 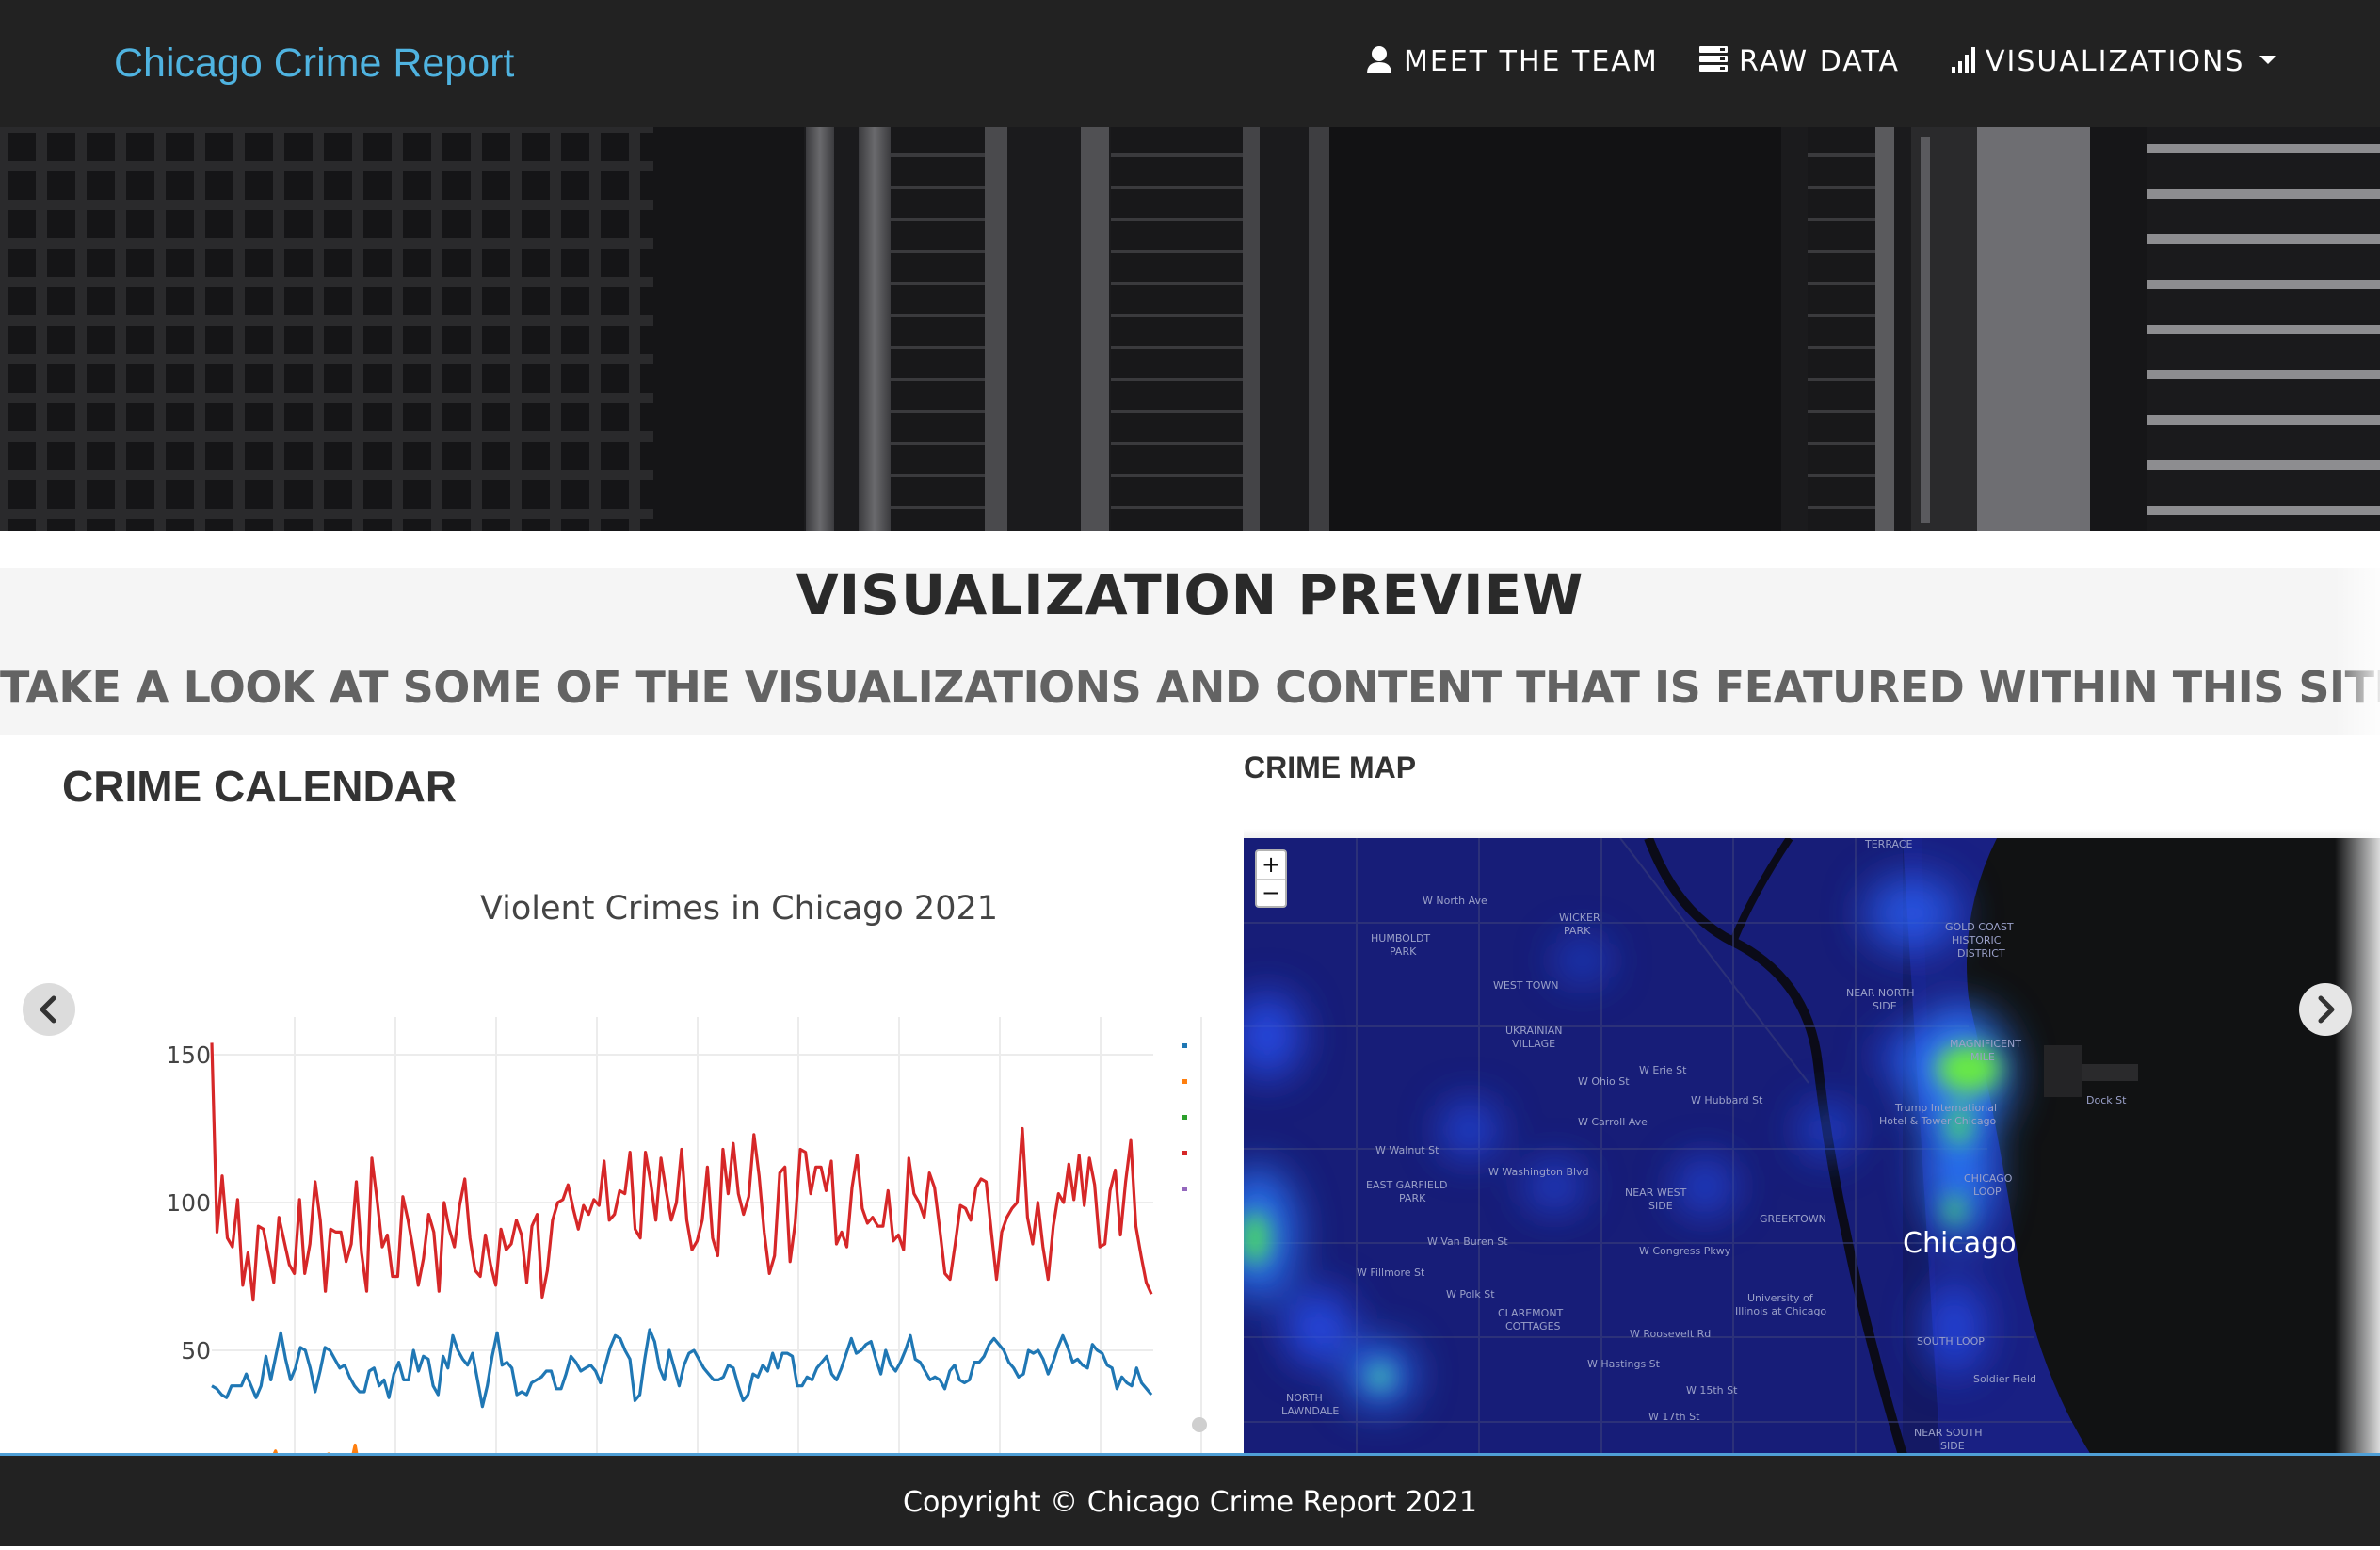 What do you see at coordinates (1780, 1298) in the screenshot?
I see `svg-text: University of` at bounding box center [1780, 1298].